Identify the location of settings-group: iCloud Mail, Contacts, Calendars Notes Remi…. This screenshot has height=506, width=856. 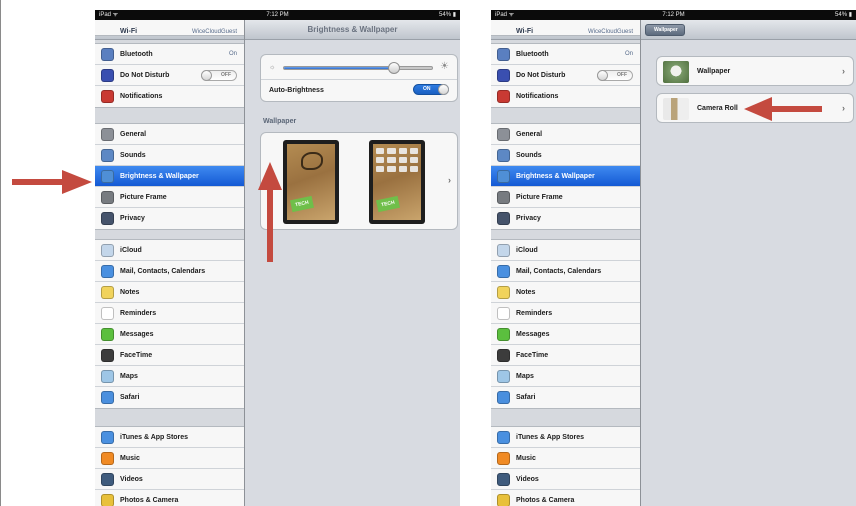
(565, 324).